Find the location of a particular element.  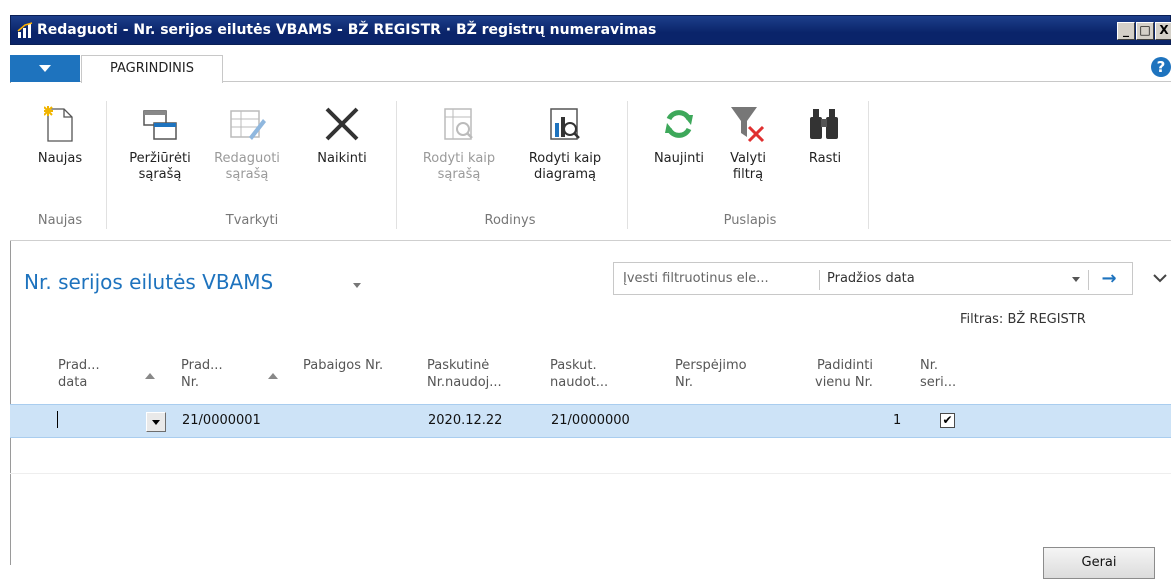

maximize-button: □ is located at coordinates (1145, 31).